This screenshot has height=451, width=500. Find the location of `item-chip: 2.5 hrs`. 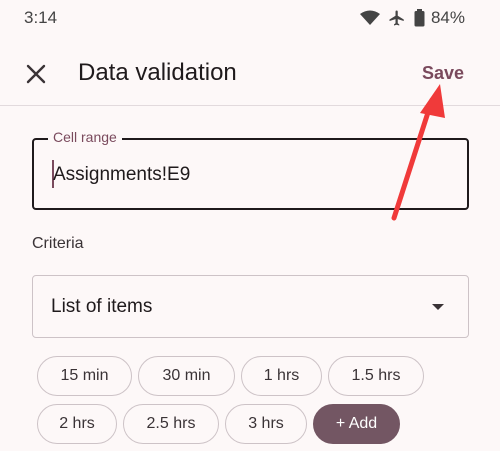

item-chip: 2.5 hrs is located at coordinates (171, 424).